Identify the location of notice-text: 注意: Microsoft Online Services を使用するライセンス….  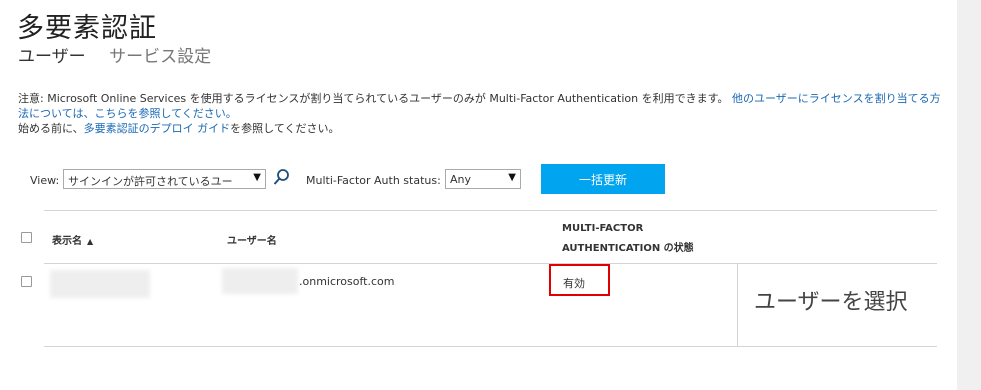
(483, 113).